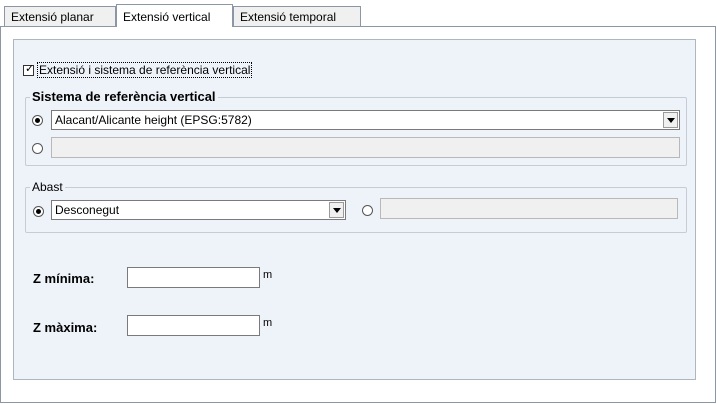 This screenshot has height=404, width=717. I want to click on reference-system-list-radio, so click(37, 120).